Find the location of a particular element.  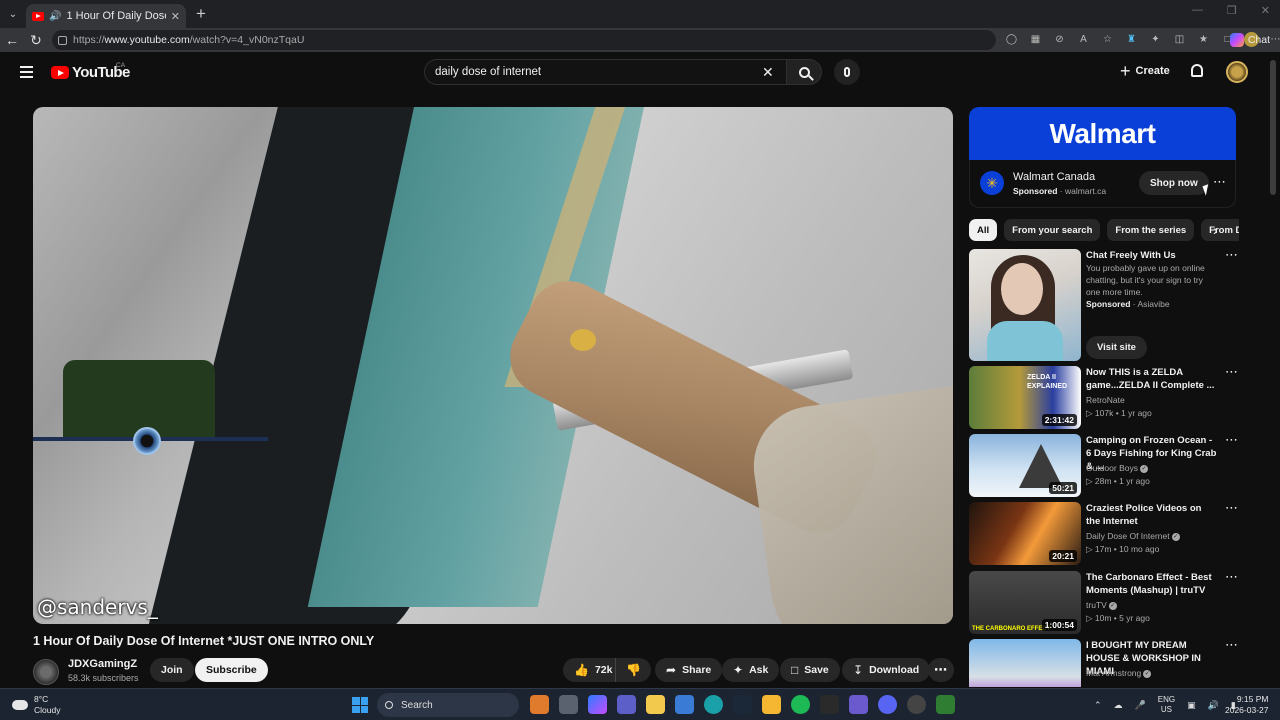

file-explorer-icon is located at coordinates (655, 704).